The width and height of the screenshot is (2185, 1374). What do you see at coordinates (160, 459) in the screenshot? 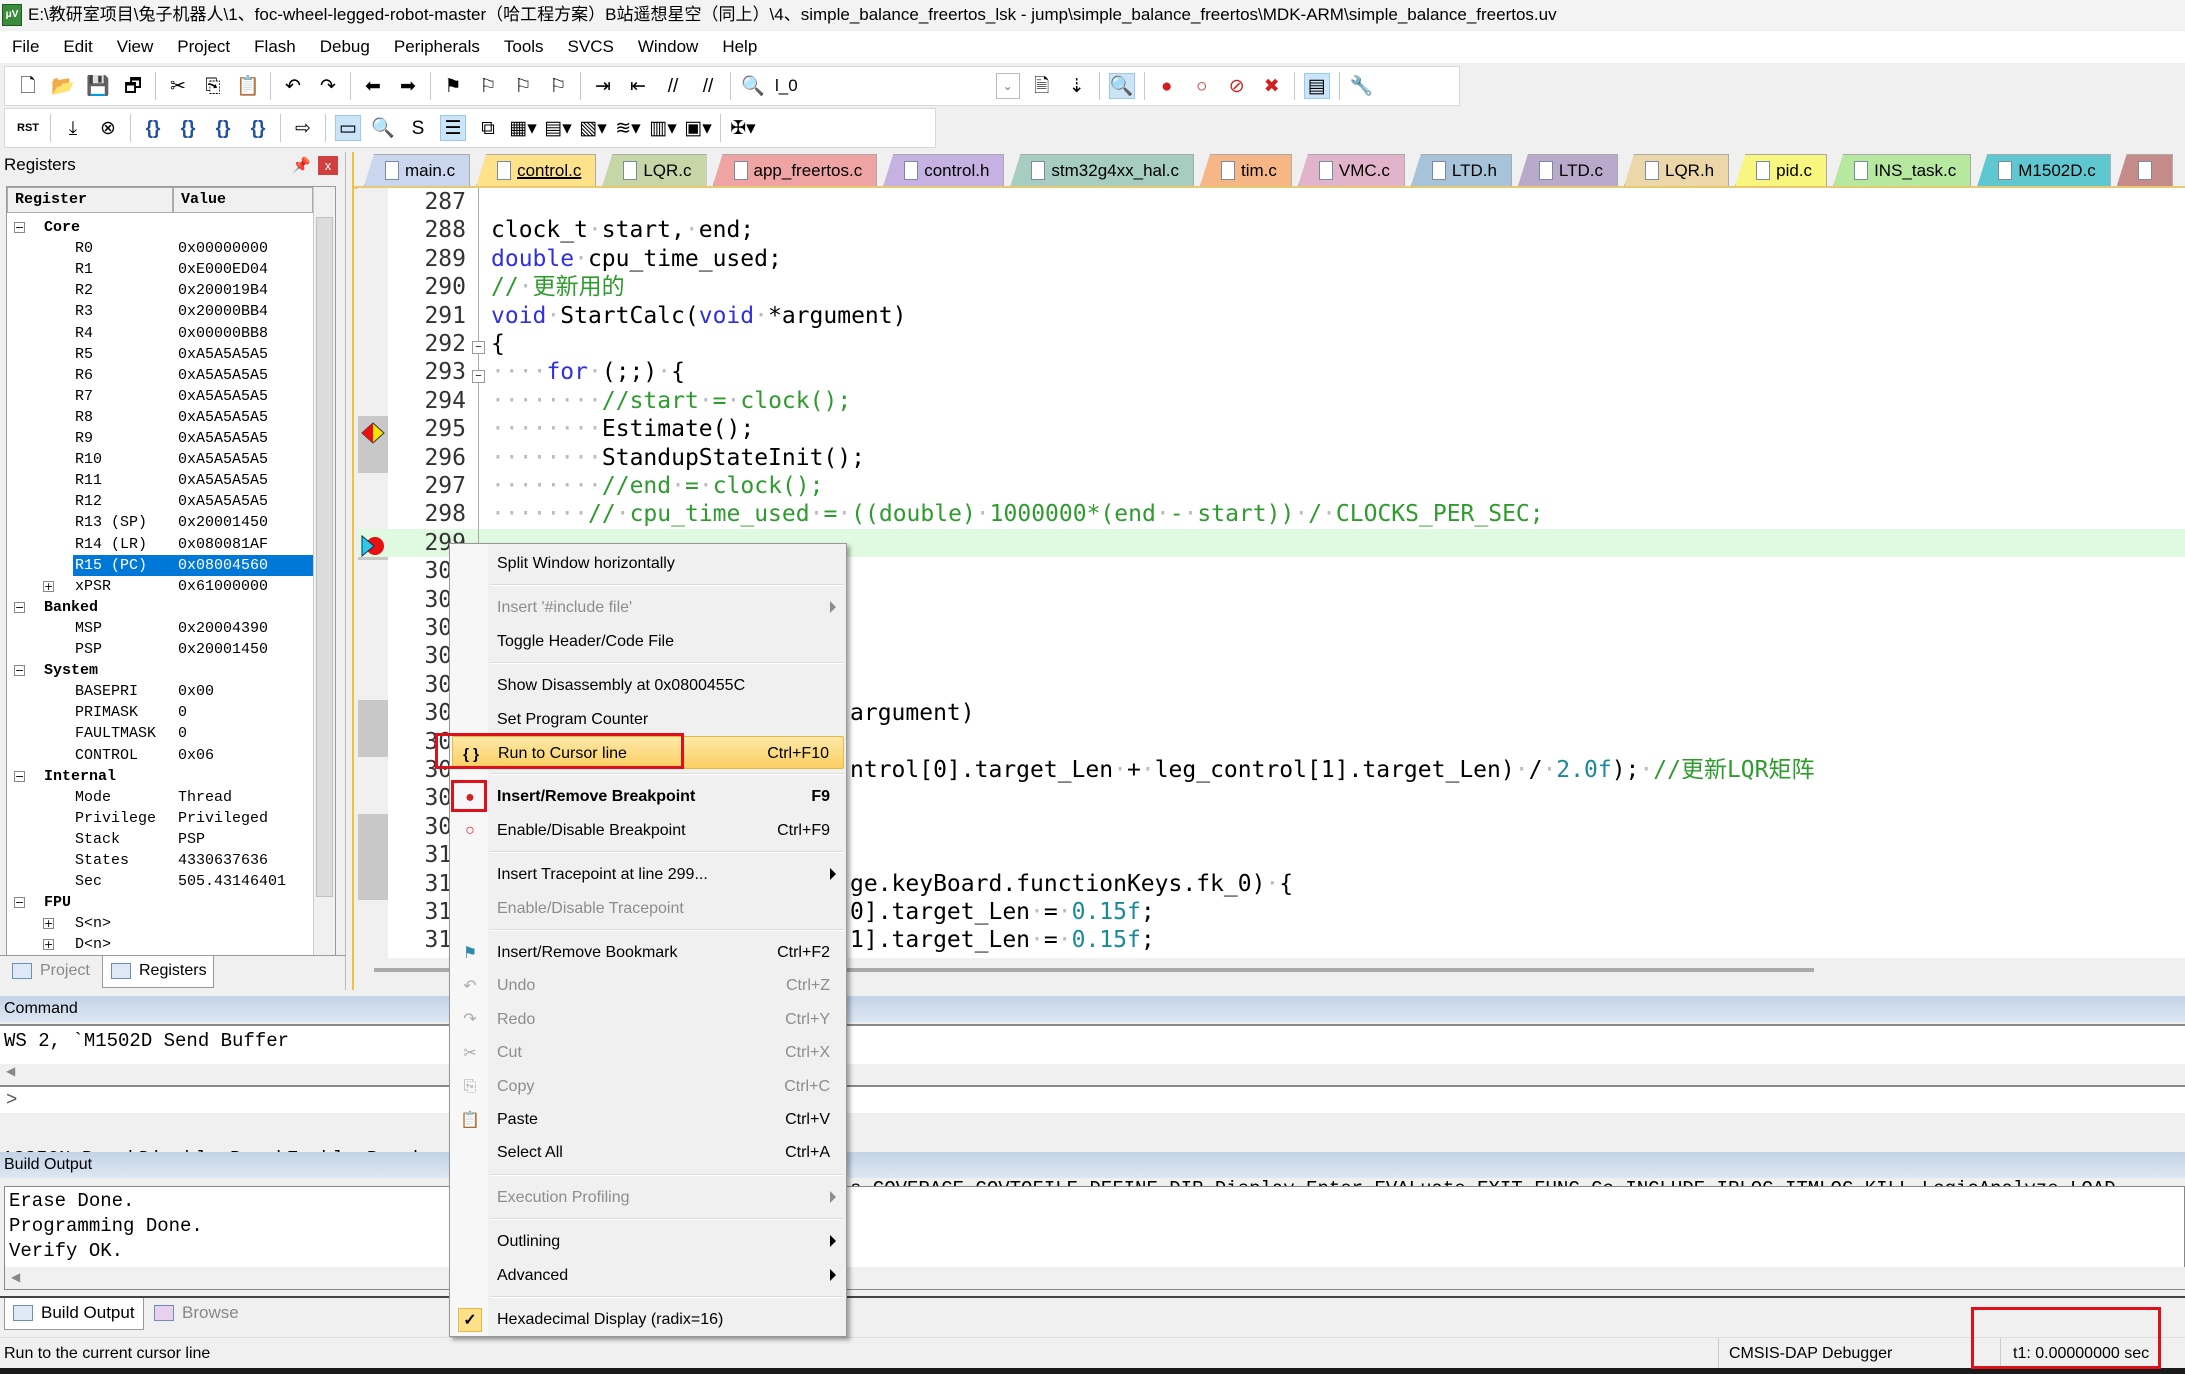
I see `register-row: R10 0xA5A5A5A5` at bounding box center [160, 459].